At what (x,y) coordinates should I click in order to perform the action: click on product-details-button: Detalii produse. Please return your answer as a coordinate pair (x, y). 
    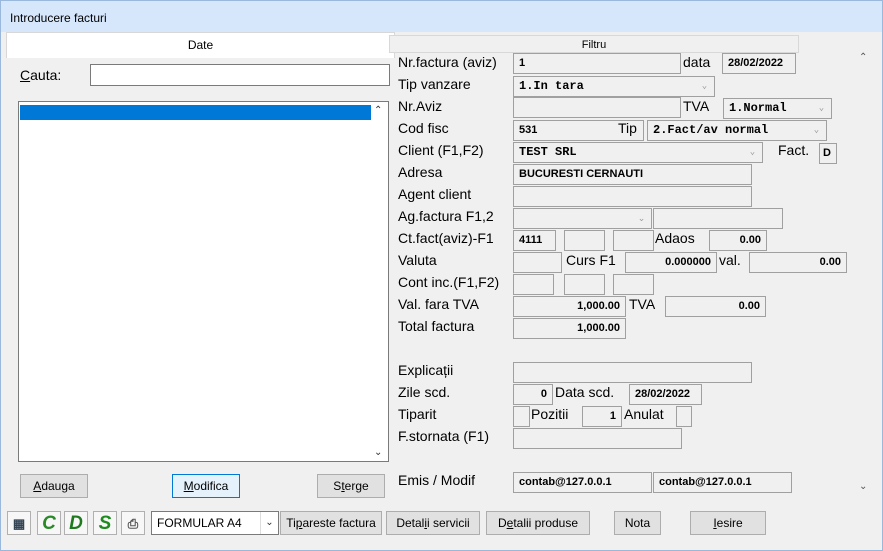
    Looking at the image, I should click on (538, 523).